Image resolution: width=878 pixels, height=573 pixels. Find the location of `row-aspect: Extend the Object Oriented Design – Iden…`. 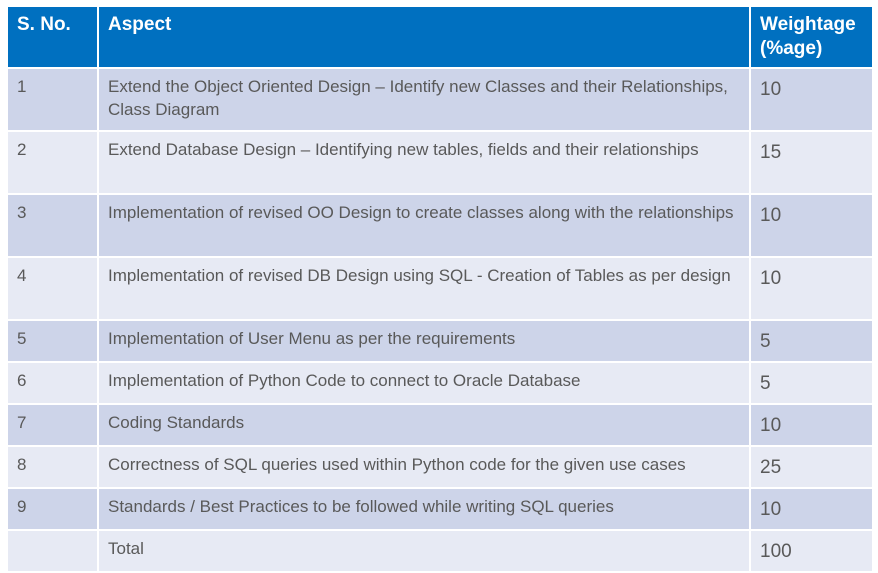

row-aspect: Extend the Object Oriented Design – Iden… is located at coordinates (424, 99).